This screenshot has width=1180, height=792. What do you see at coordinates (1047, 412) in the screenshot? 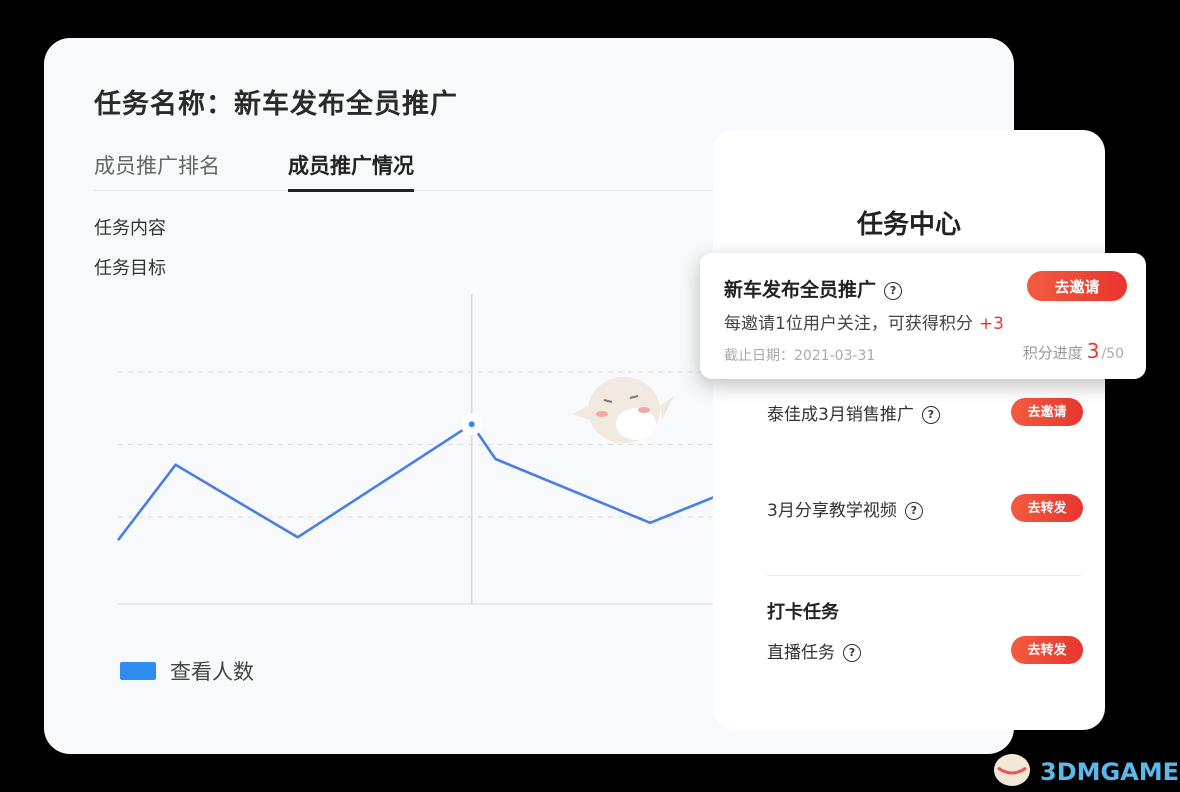
I see `invite-button-sales-promo: 去邀请` at bounding box center [1047, 412].